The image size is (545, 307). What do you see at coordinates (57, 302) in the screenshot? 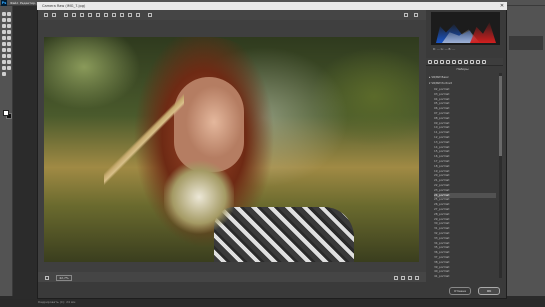
I see `status-text: Кадрировать (С): 24 мм` at bounding box center [57, 302].